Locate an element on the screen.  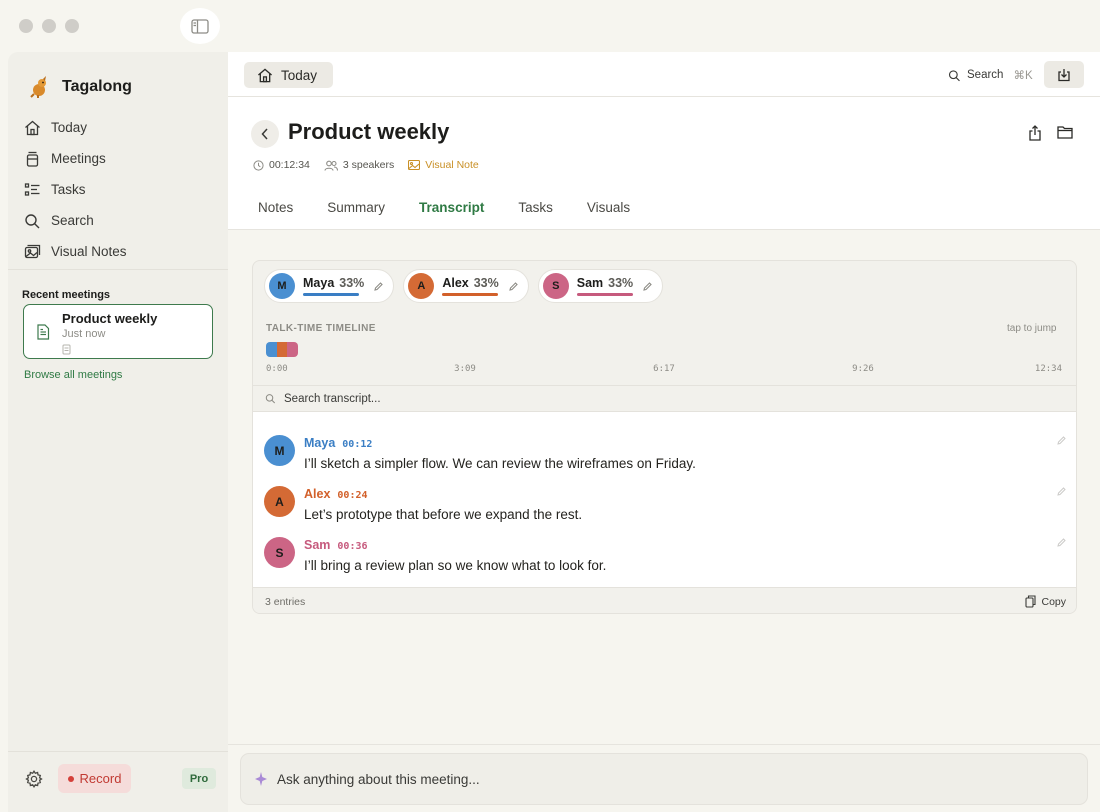
sidebar-item-label: Search is located at coordinates (72, 220).